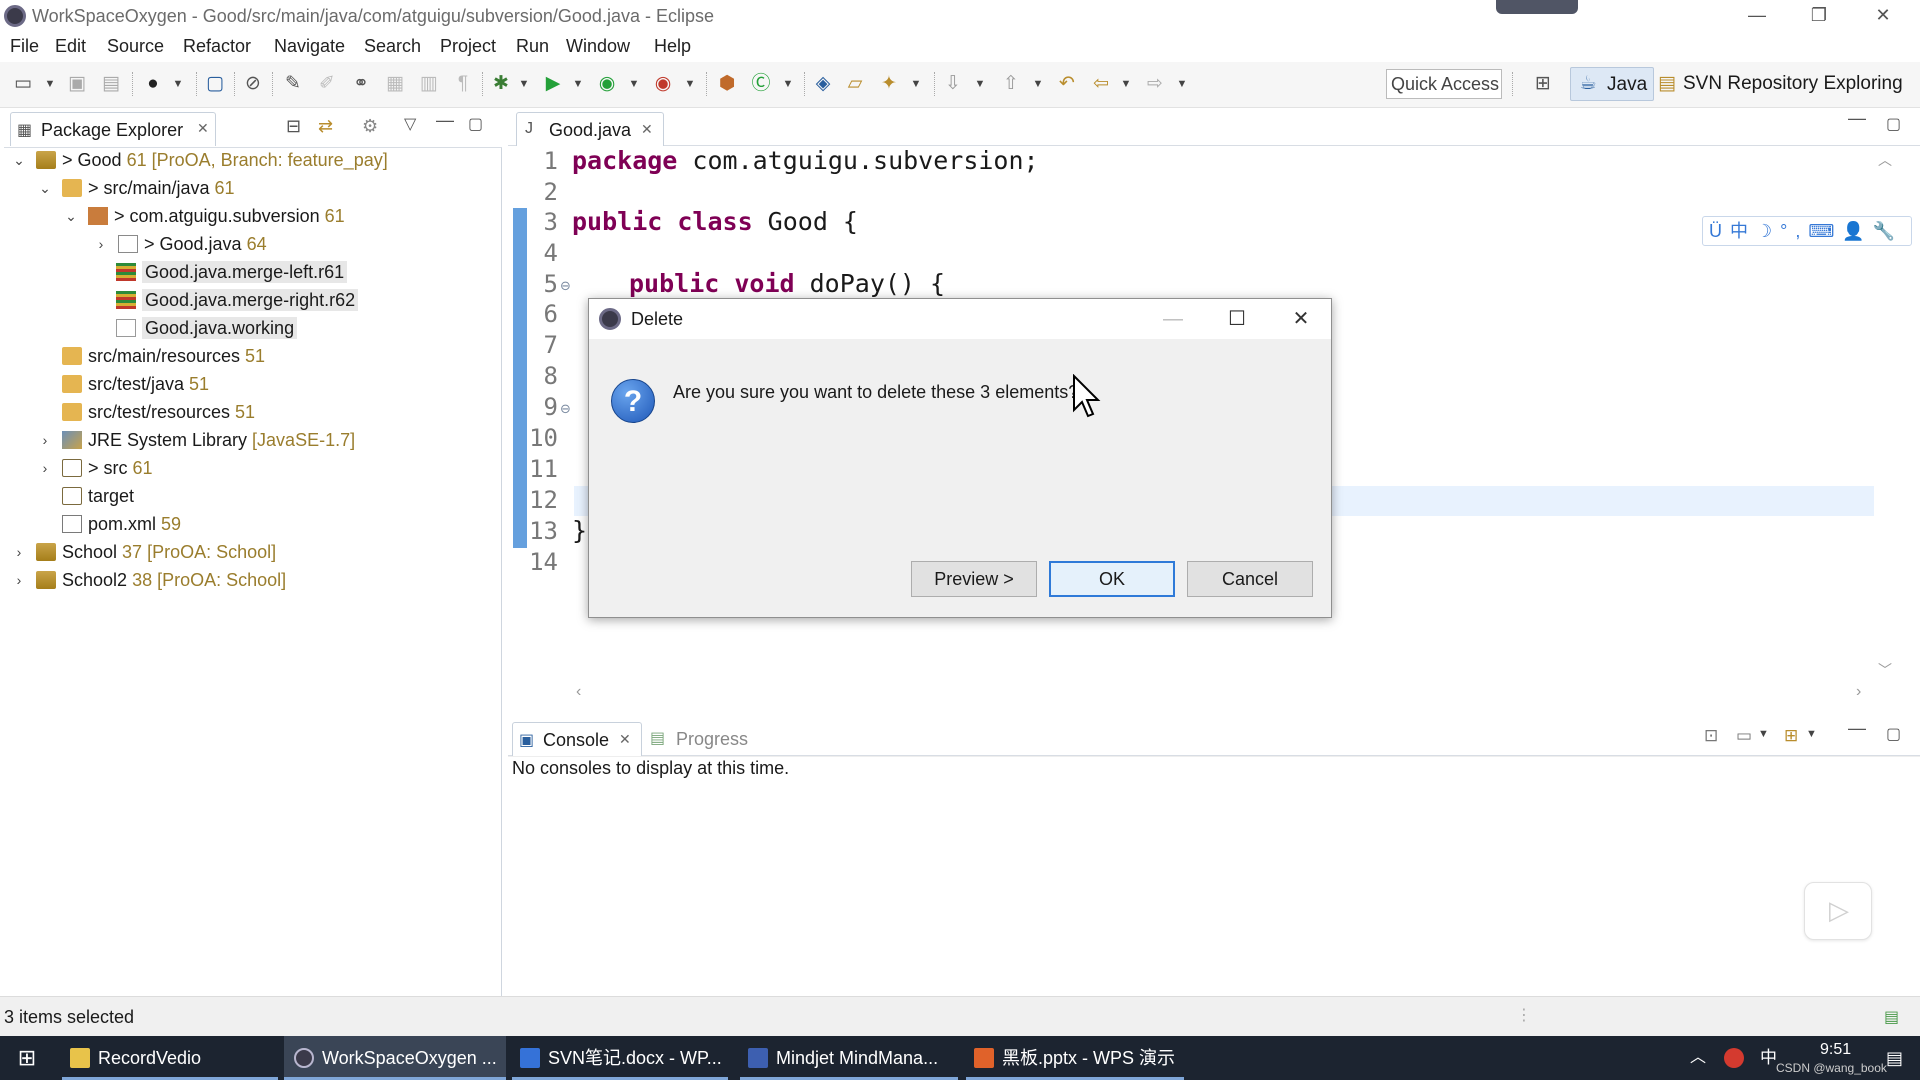 This screenshot has height=1080, width=1920. What do you see at coordinates (445, 120) in the screenshot?
I see `minimize-view-icon: —` at bounding box center [445, 120].